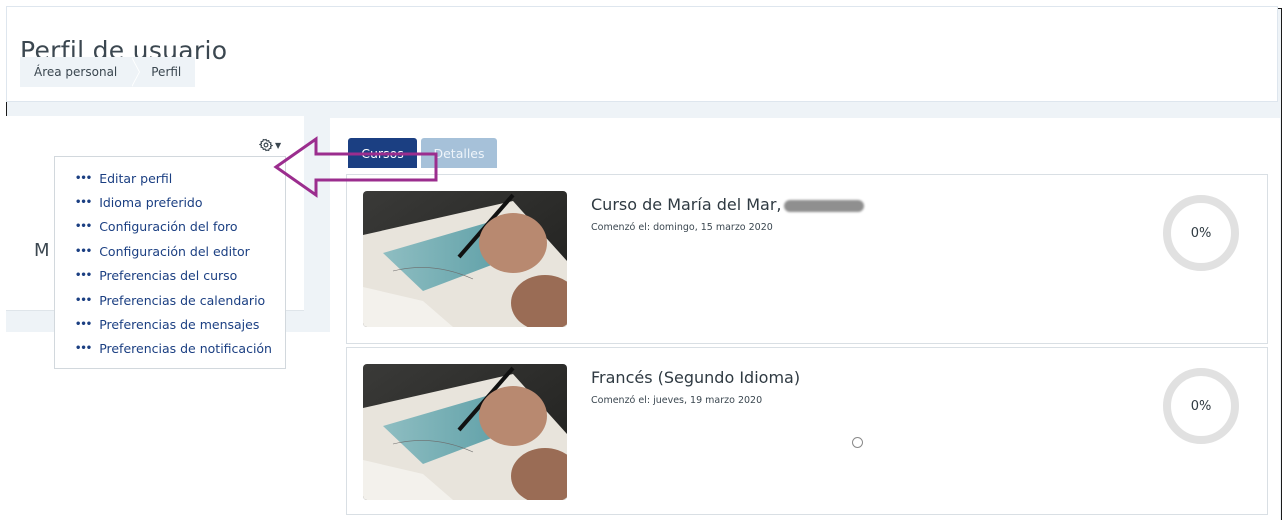 The width and height of the screenshot is (1288, 520). I want to click on menu-item-label: Configuración del foro, so click(168, 227).